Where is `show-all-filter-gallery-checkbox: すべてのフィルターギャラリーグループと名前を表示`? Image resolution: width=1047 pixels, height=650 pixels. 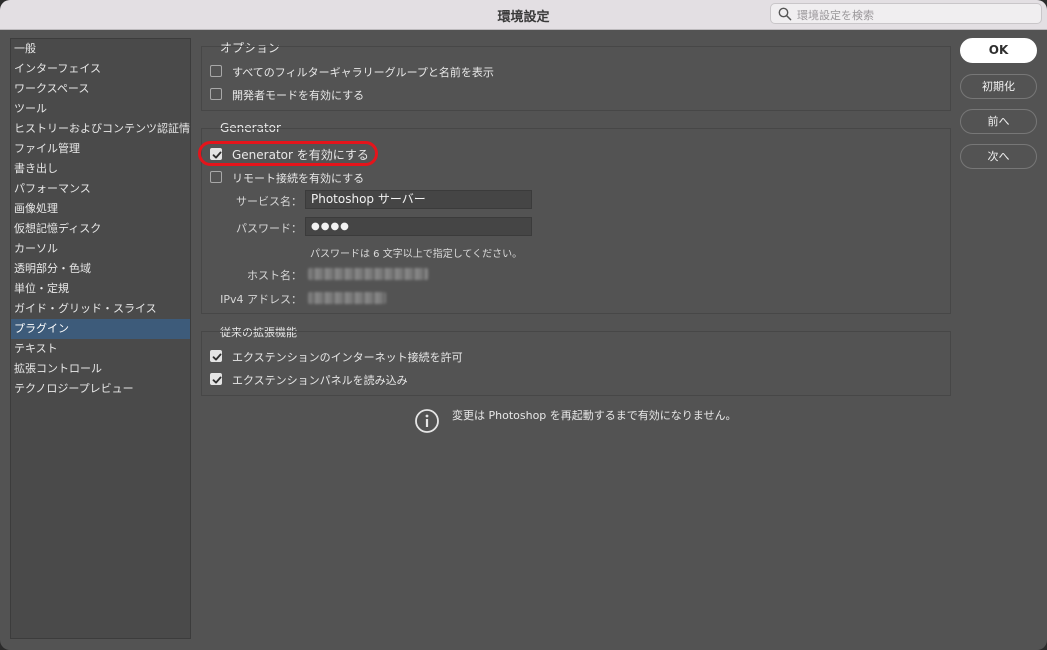
show-all-filter-gallery-checkbox: すべてのフィルターギャラリーグループと名前を表示 is located at coordinates (410, 72).